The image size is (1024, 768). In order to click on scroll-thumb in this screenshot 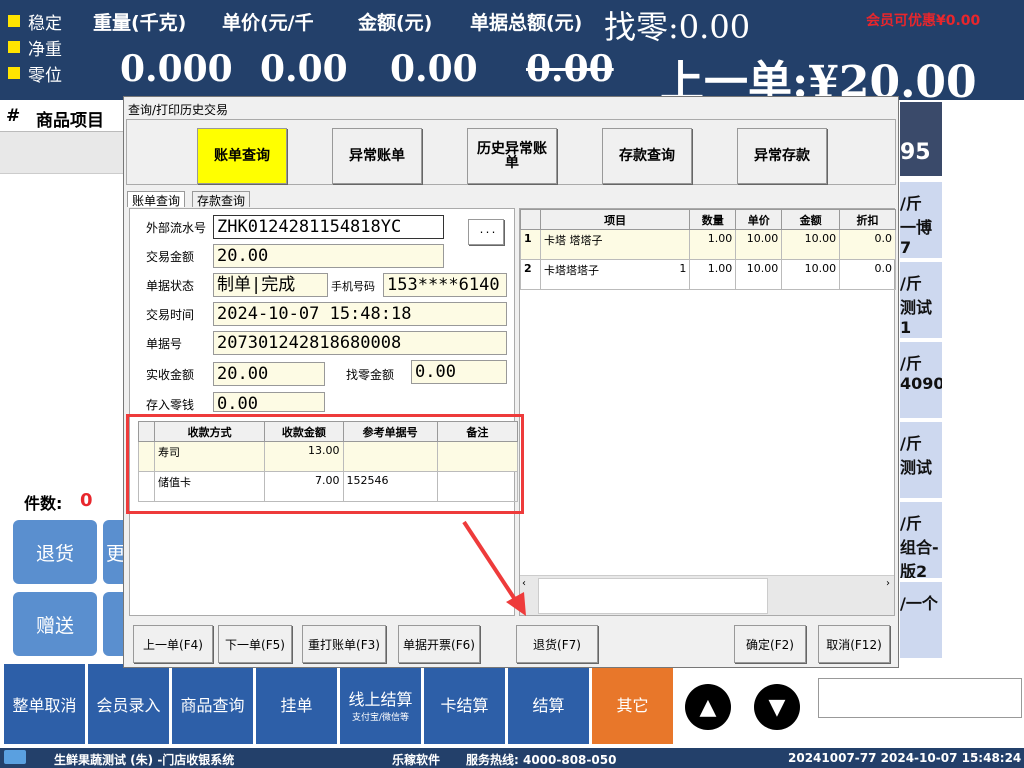, I will do `click(653, 596)`.